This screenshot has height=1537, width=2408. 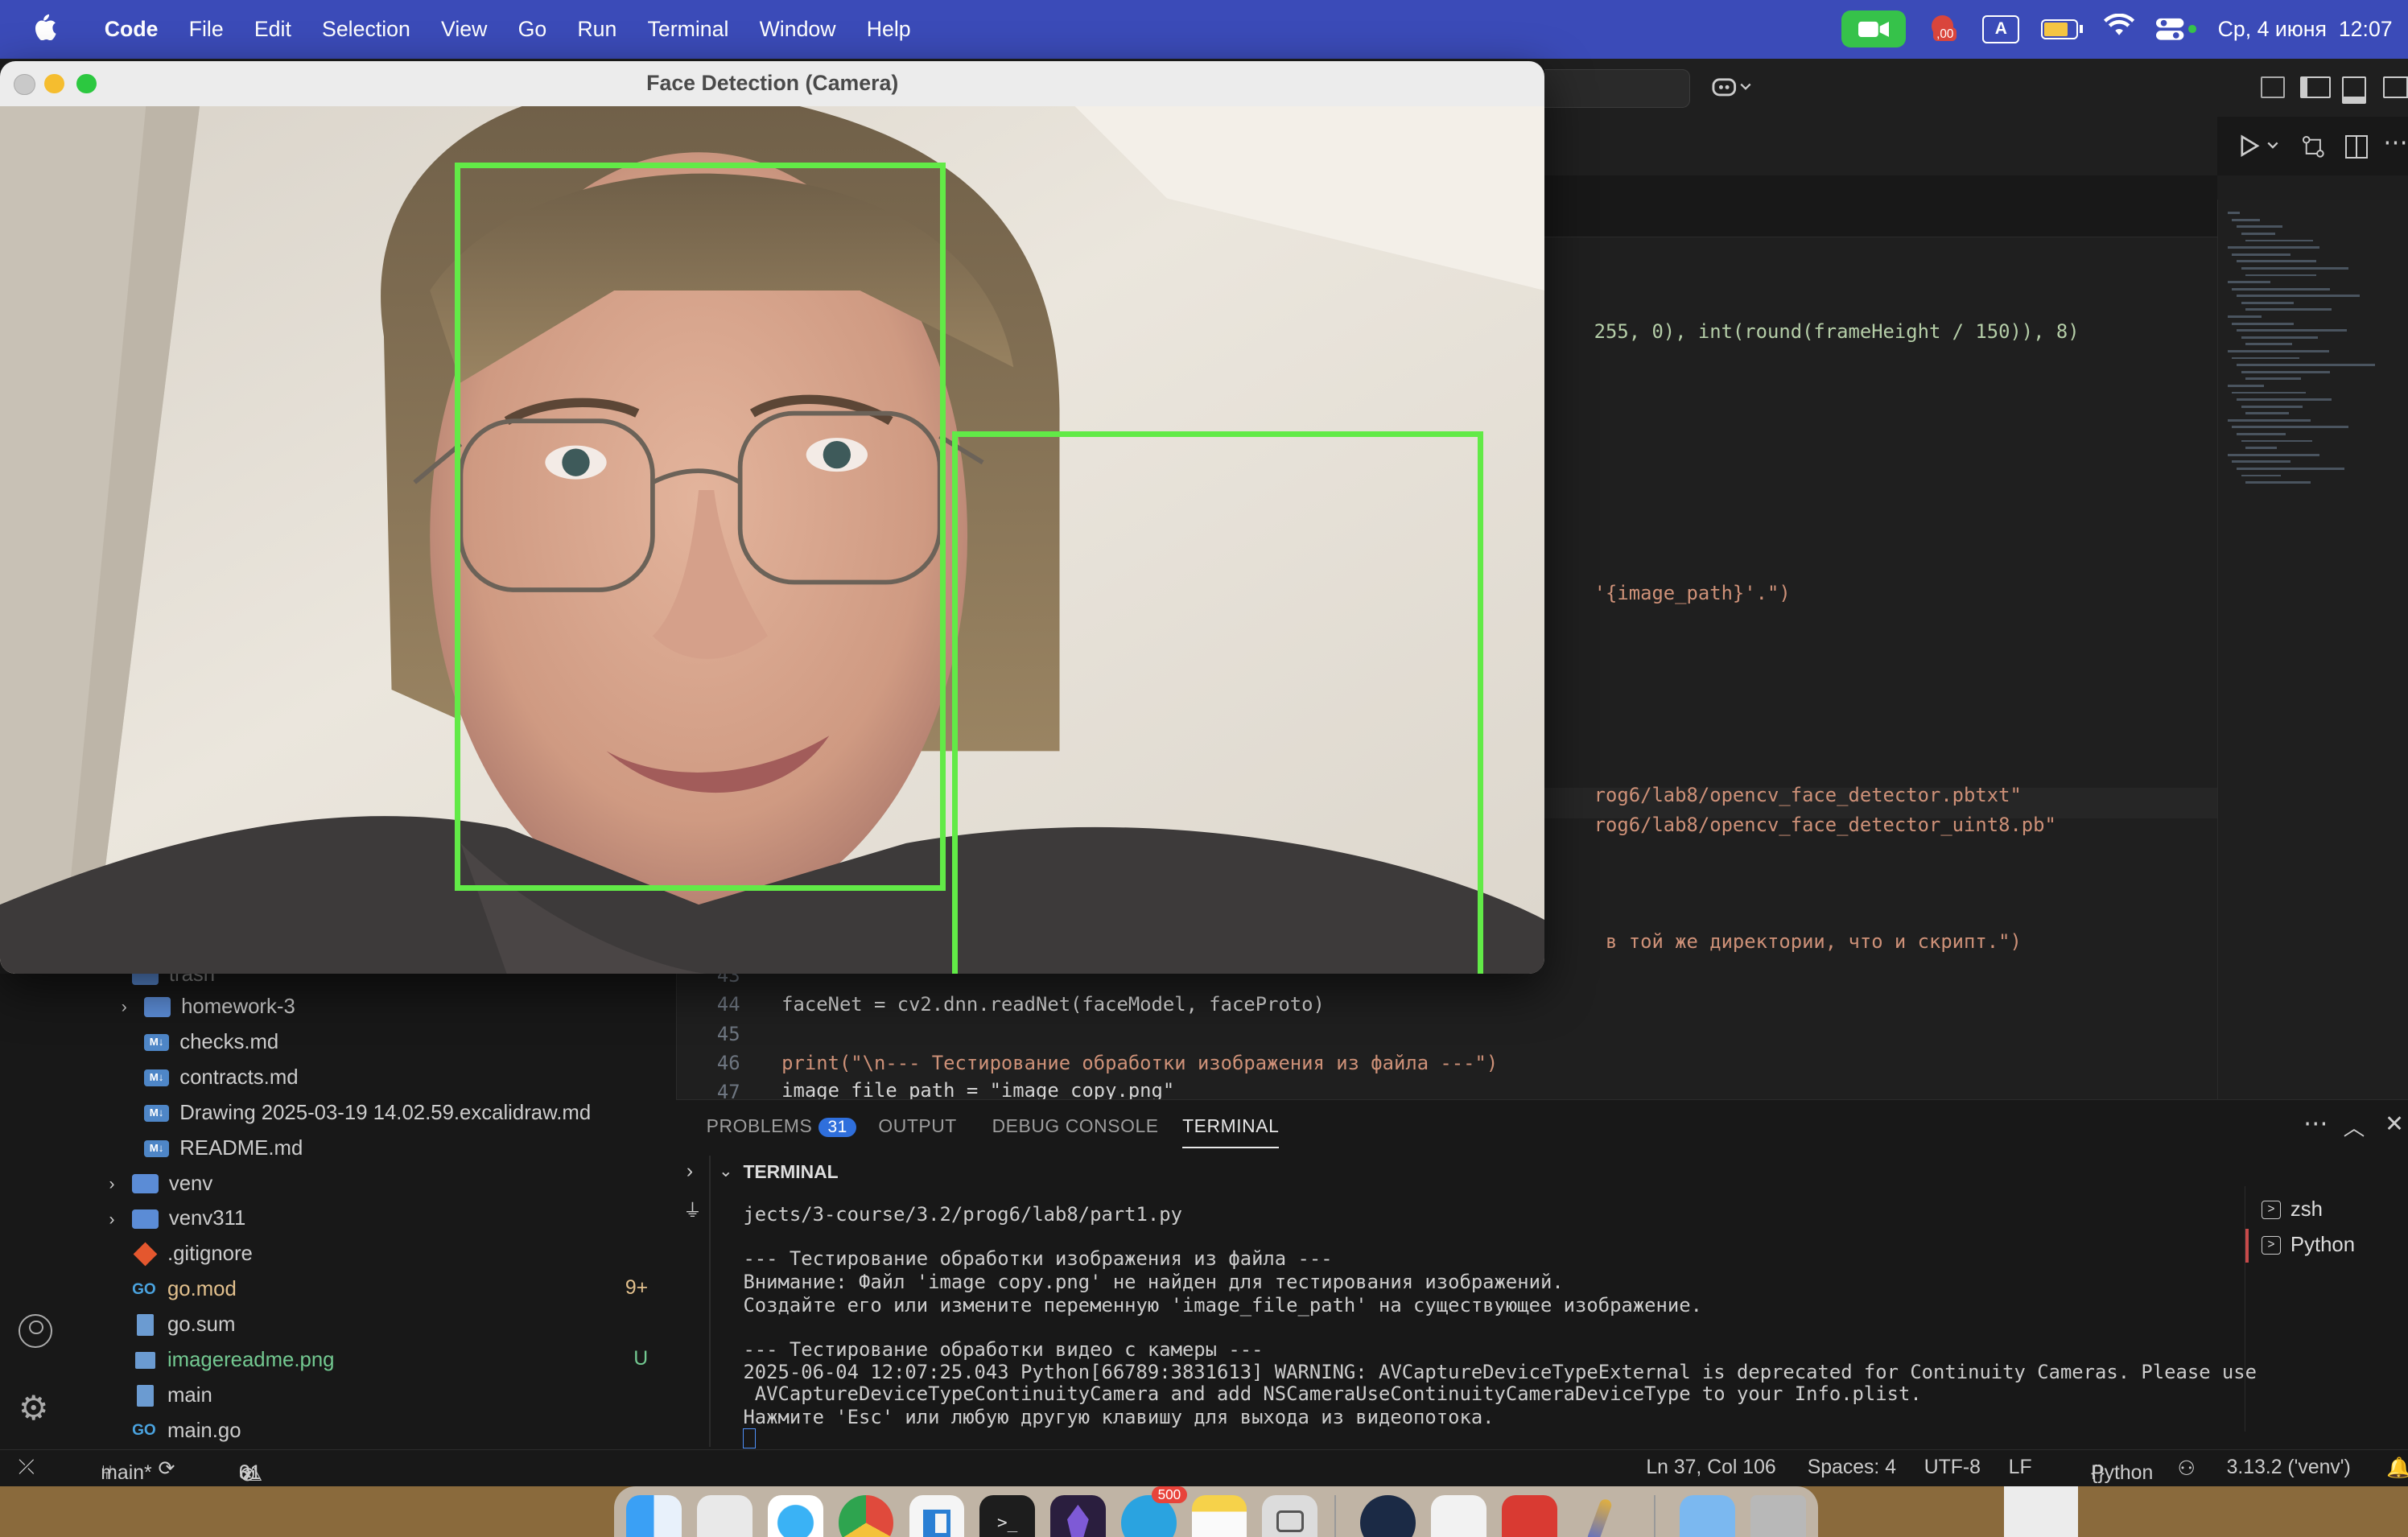 What do you see at coordinates (221, 1077) in the screenshot?
I see `tree-file: M↓ contracts.md` at bounding box center [221, 1077].